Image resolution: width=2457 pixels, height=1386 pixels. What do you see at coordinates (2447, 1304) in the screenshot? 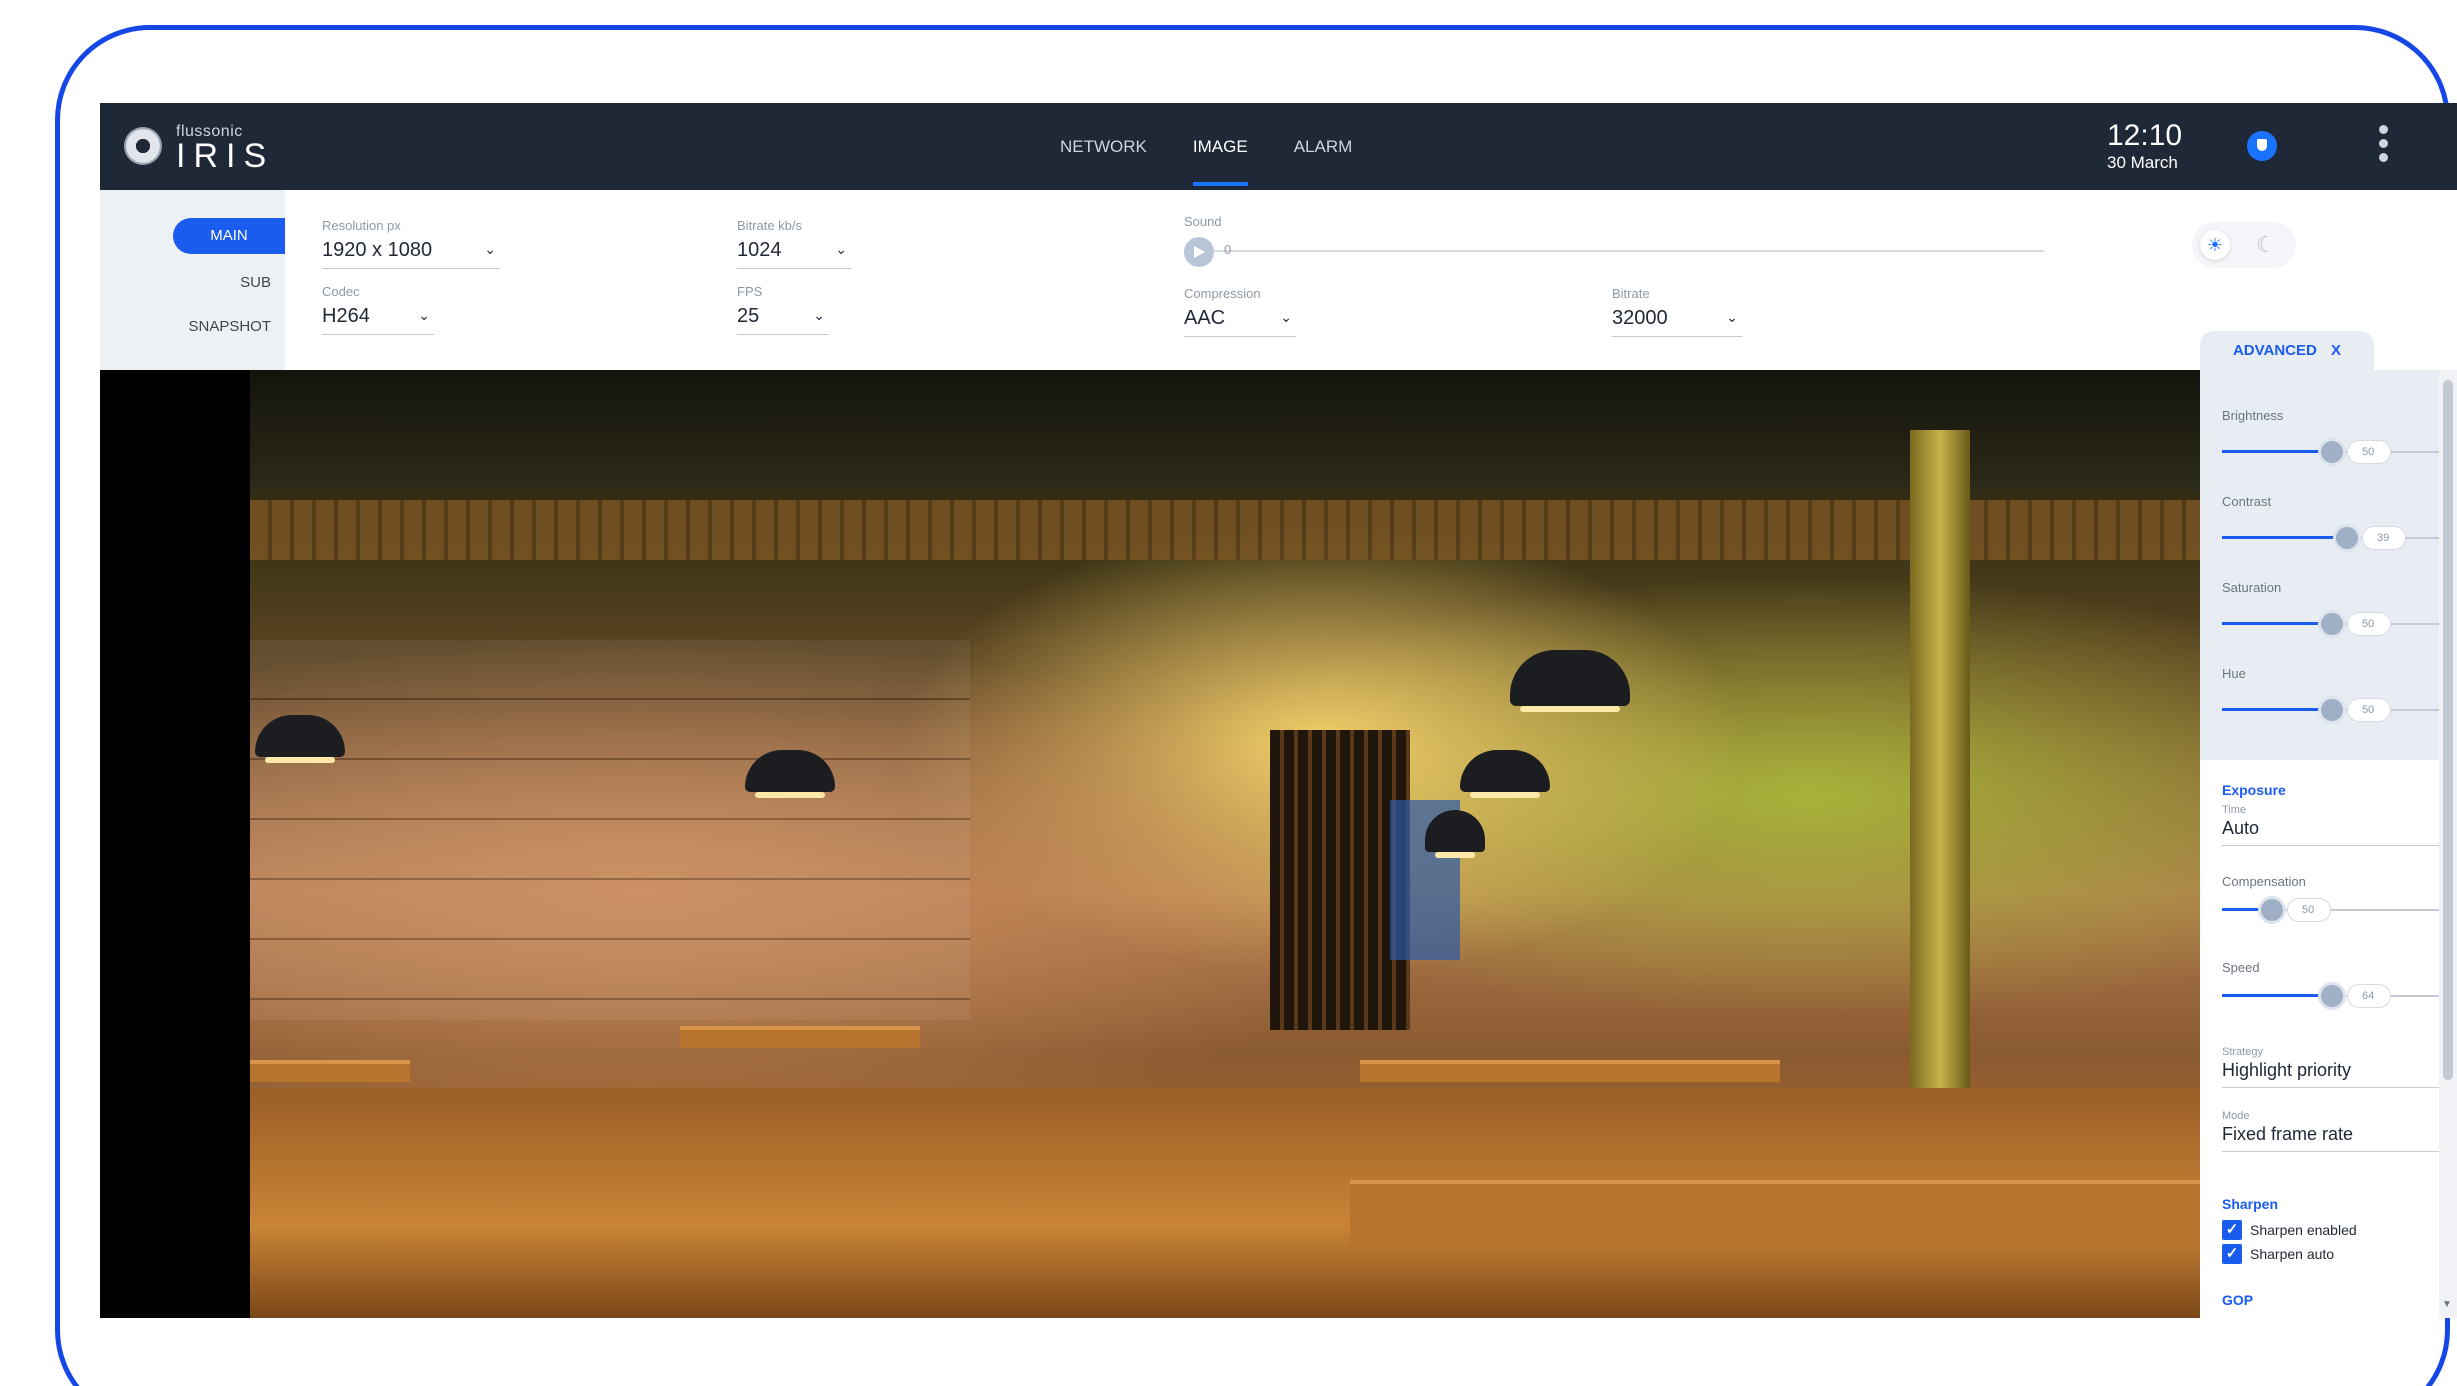
I see `scroll-down-icon: ▼` at bounding box center [2447, 1304].